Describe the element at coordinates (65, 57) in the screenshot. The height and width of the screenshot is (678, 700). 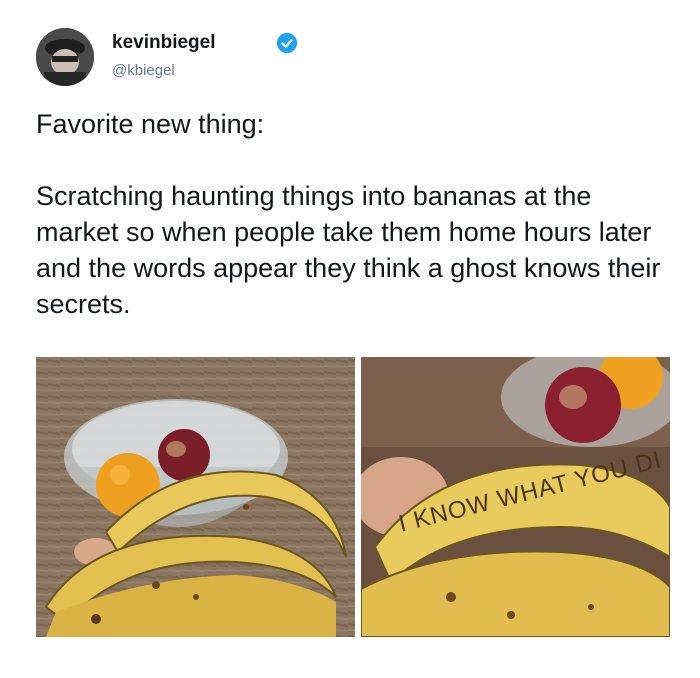
I see `avatar` at that location.